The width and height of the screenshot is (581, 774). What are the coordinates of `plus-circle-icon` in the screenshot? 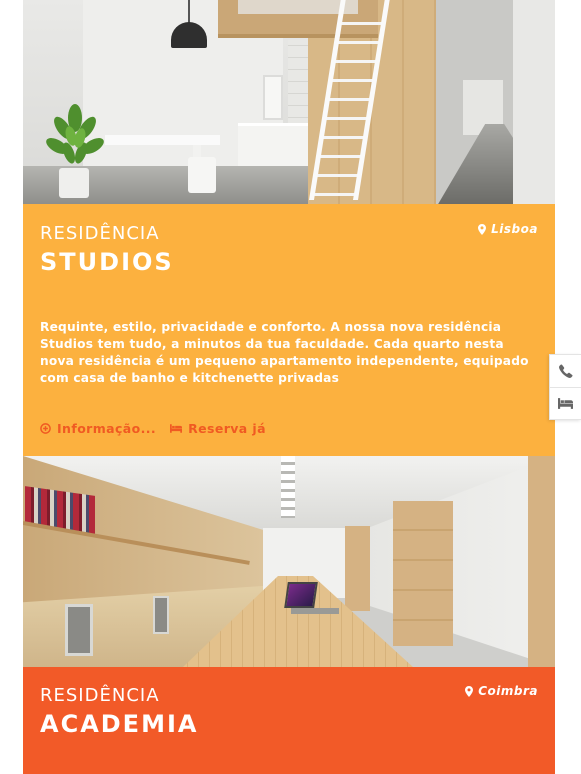 It's located at (45, 428).